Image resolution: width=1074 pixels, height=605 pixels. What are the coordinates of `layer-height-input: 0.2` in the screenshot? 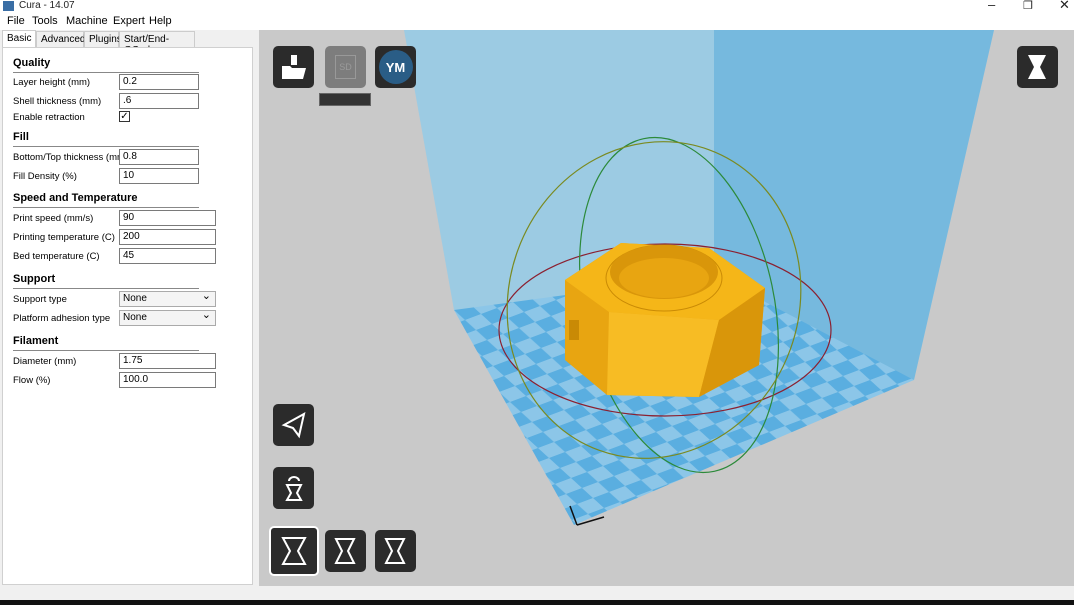 It's located at (159, 82).